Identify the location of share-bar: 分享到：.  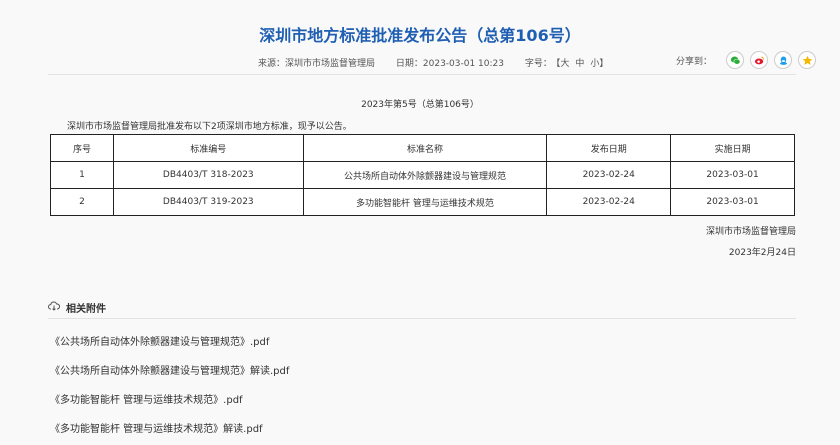
(746, 60).